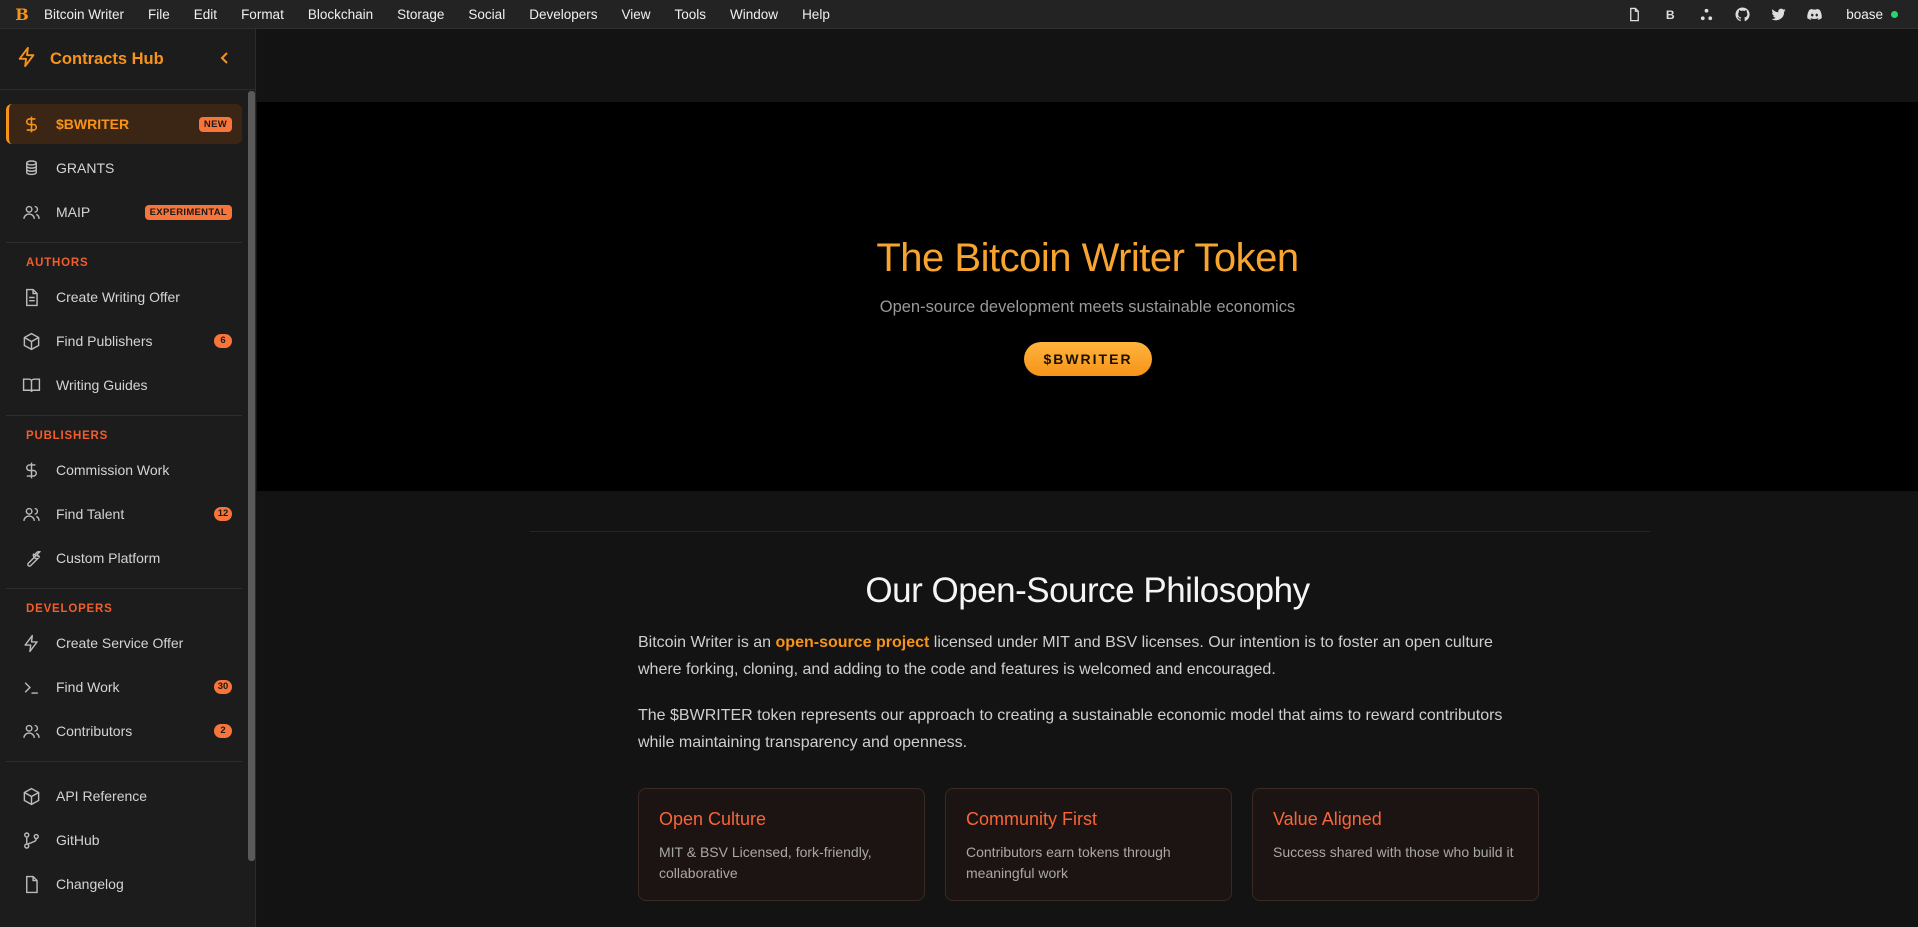  What do you see at coordinates (205, 14) in the screenshot?
I see `menu-edit: Edit` at bounding box center [205, 14].